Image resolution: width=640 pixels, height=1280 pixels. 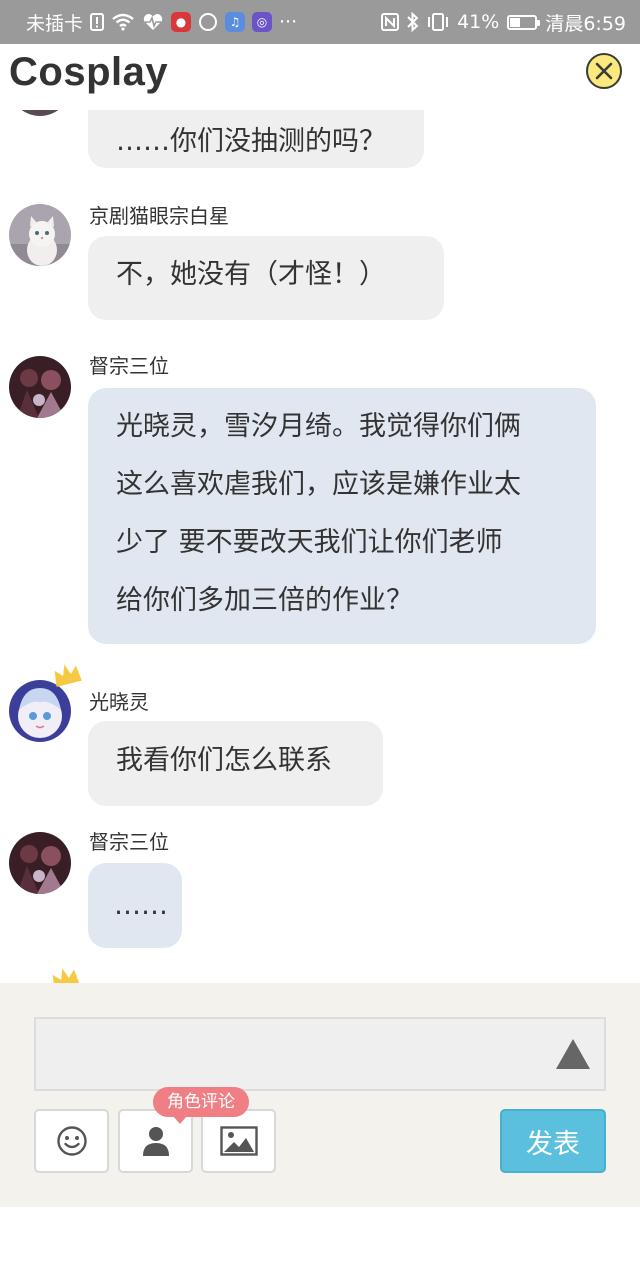 What do you see at coordinates (320, 22) in the screenshot?
I see `status-bar: 未插卡 ● ♫ ◎ ··· 41% 清晨6:59` at bounding box center [320, 22].